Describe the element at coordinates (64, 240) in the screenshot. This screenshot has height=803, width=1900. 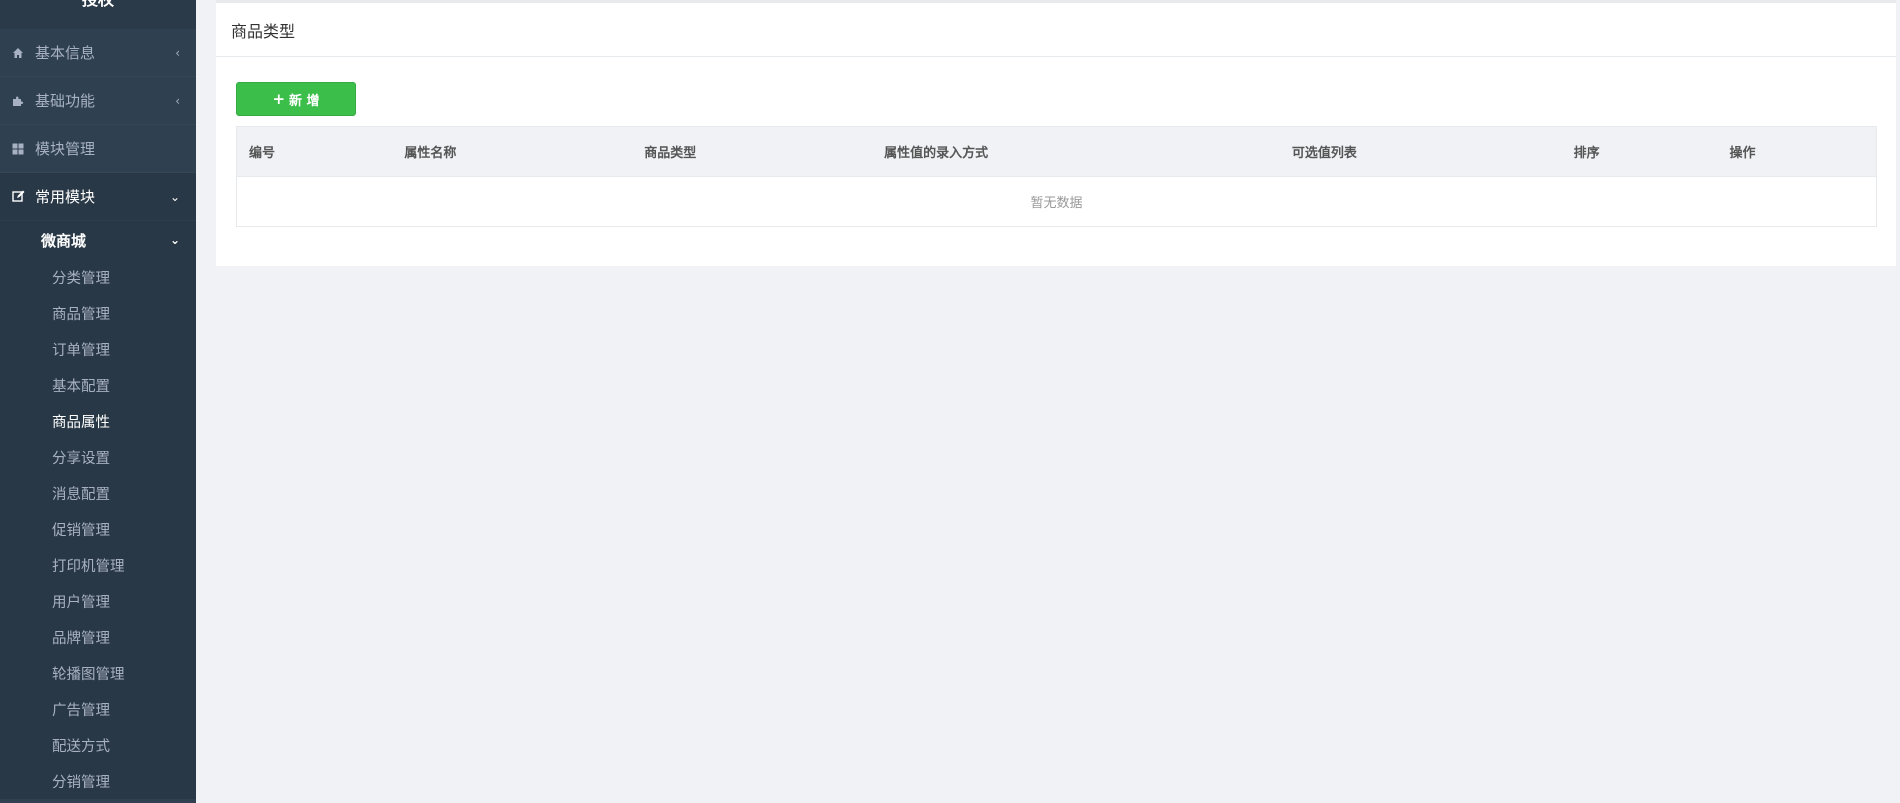
I see `sidebar-group-label: 微商城` at that location.